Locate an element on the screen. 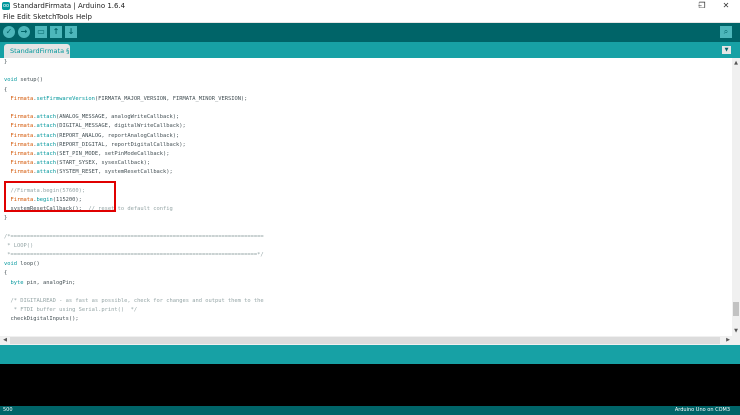  code-token: (REPORT_DIGITAL, reportDigitalCallback); is located at coordinates (120, 144).